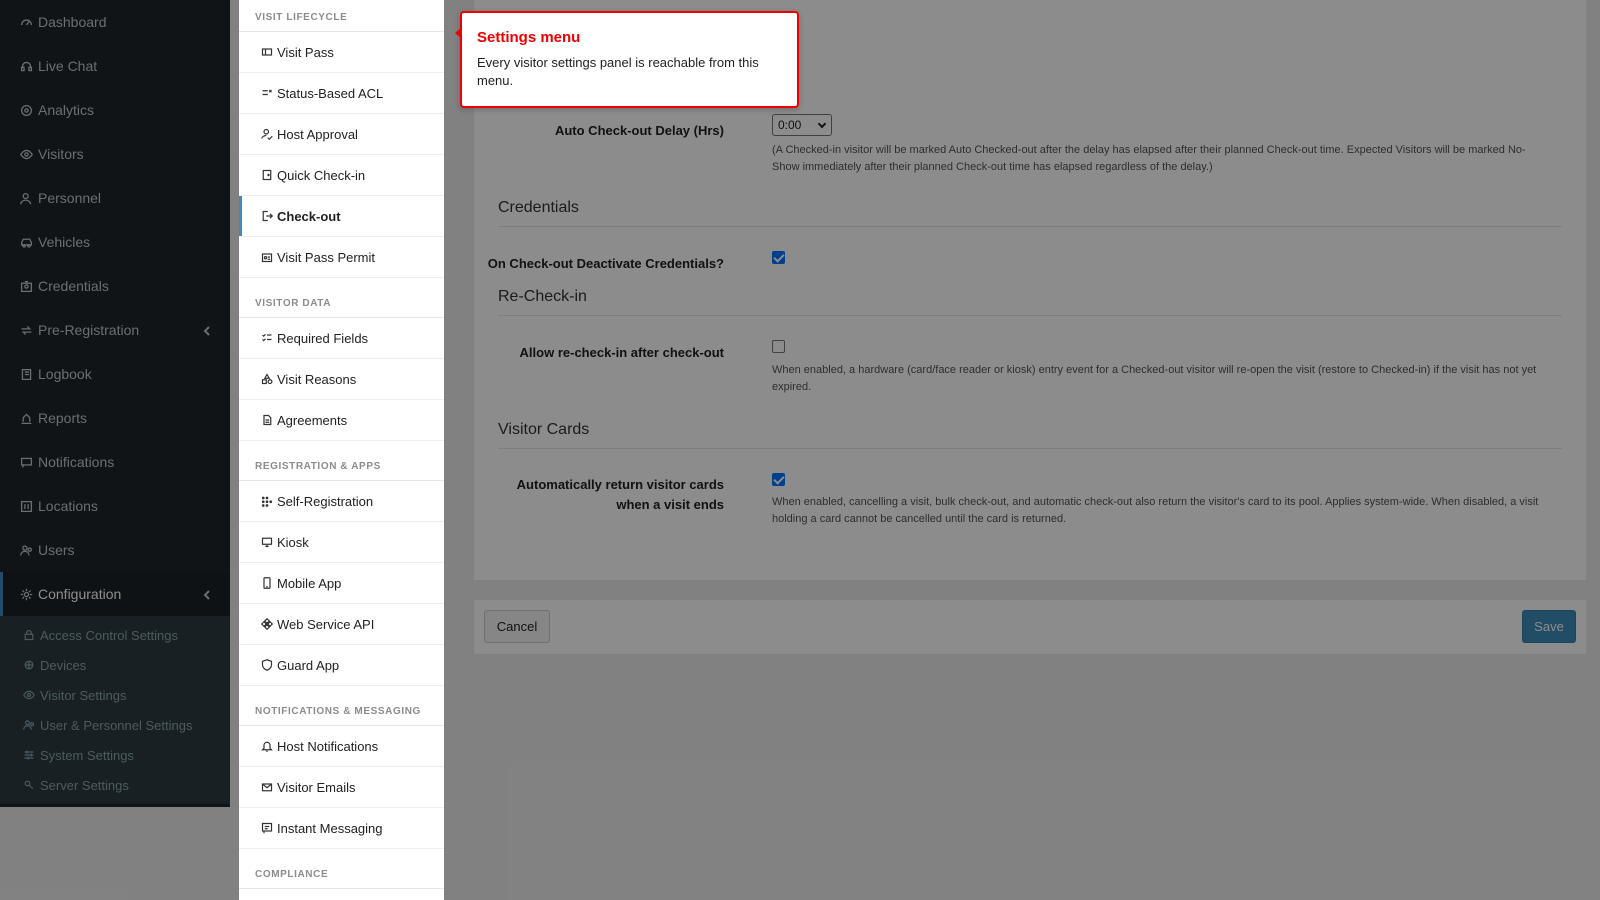 The width and height of the screenshot is (1600, 900). I want to click on visitor-cards-section-title: Visitor Cards, so click(544, 429).